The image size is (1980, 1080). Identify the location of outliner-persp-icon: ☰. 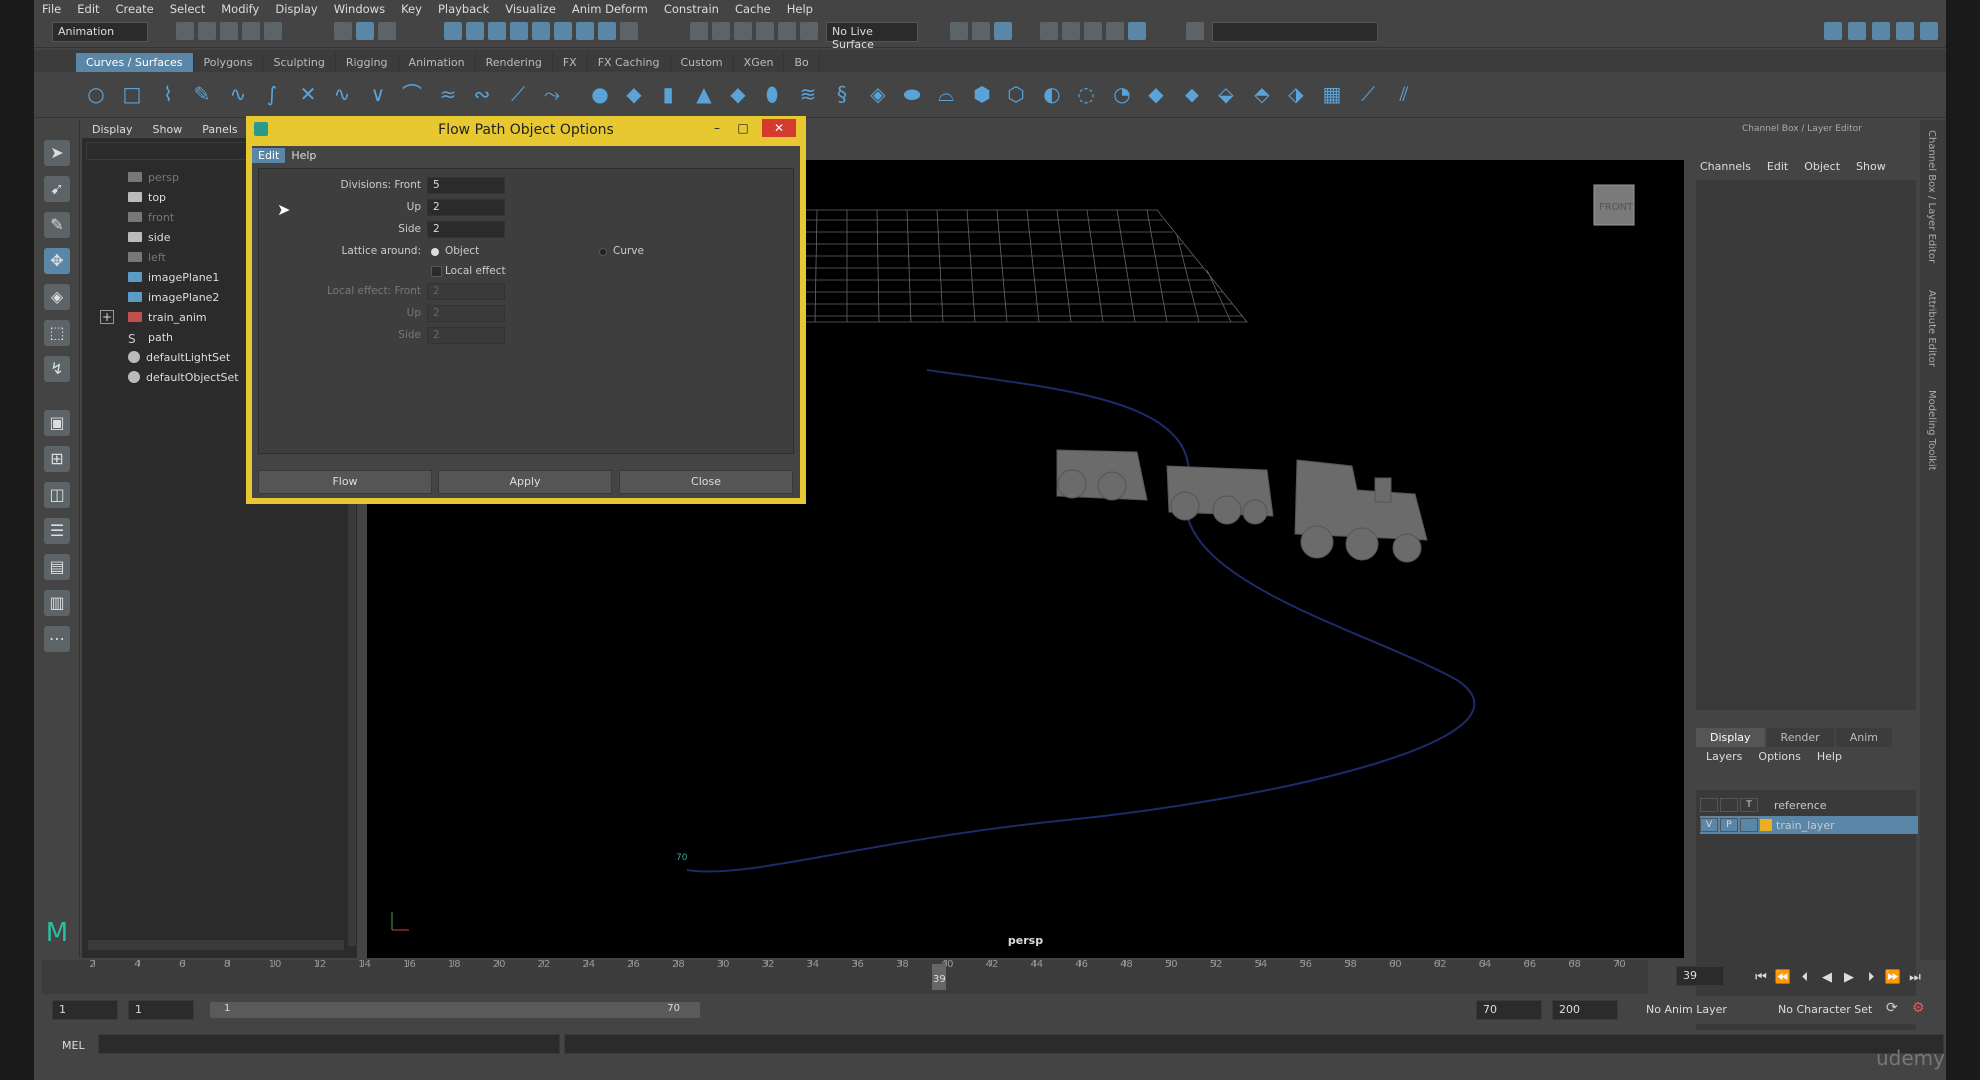
(57, 531).